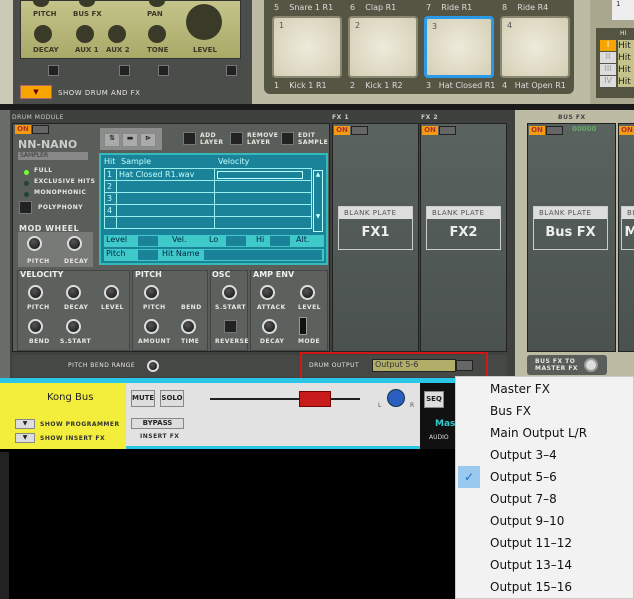 The image size is (634, 599). I want to click on drum-pad-2: 2, so click(383, 47).